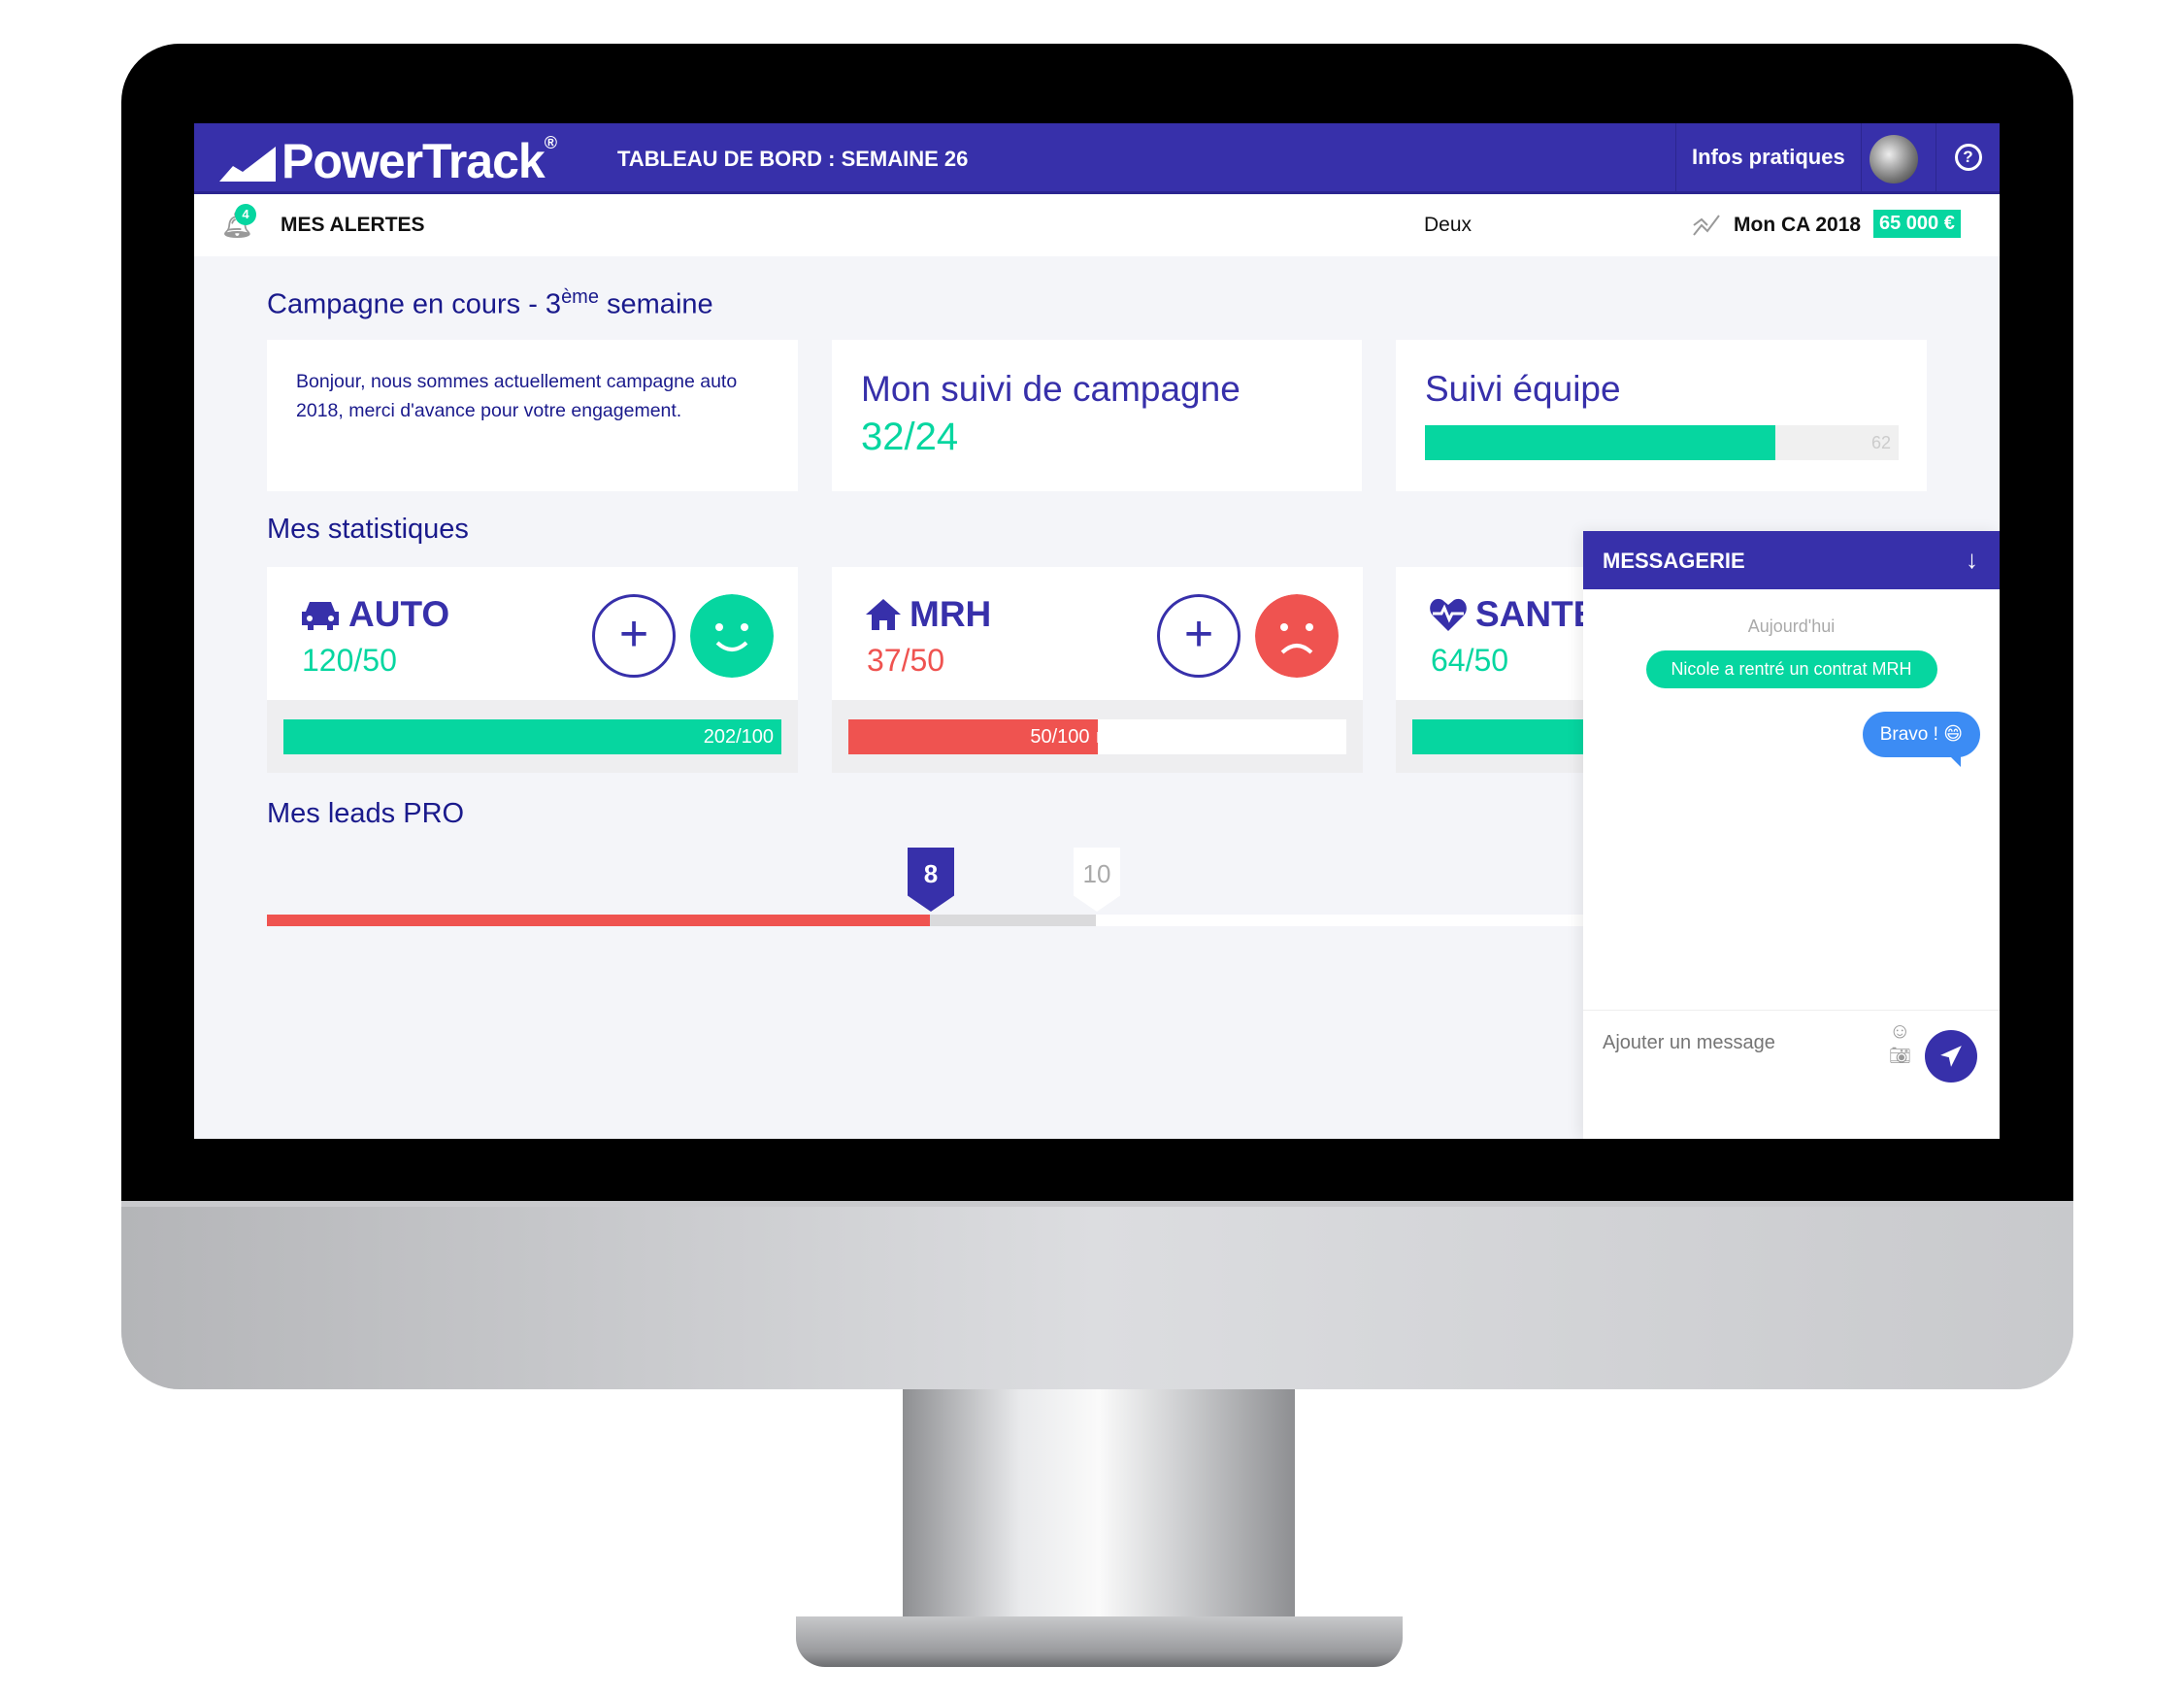  I want to click on stat-progress-bar: 202/100, so click(532, 736).